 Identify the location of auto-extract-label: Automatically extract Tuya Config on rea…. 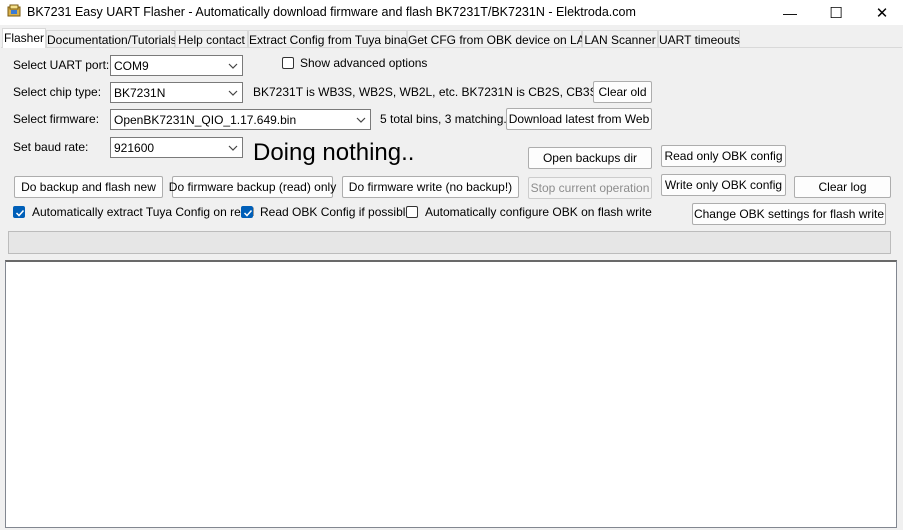
(143, 212).